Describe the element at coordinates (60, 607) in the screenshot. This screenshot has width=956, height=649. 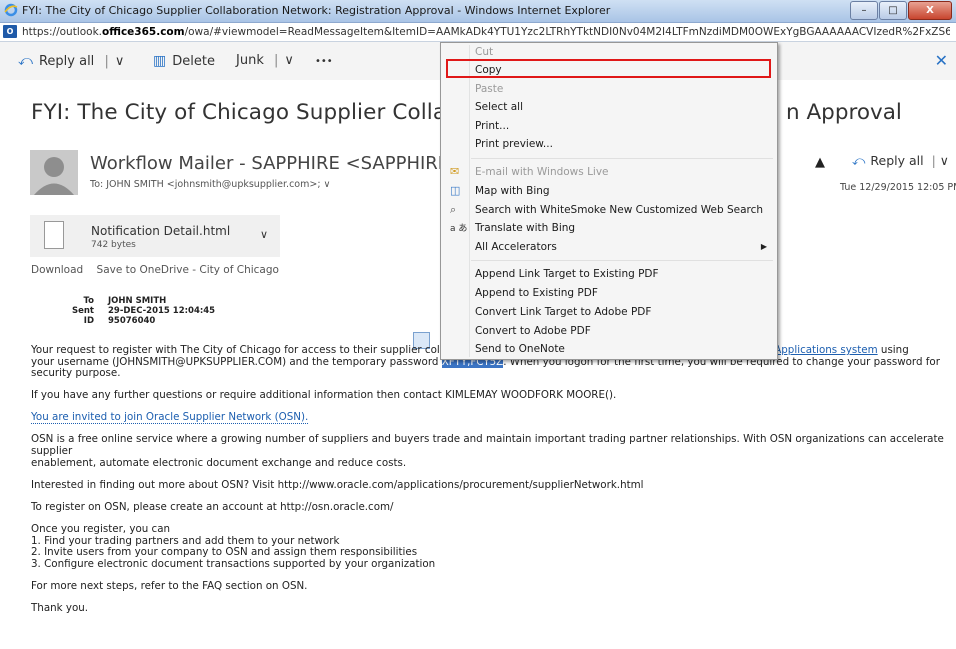
I see `body-paragraph: Thank you.` at that location.